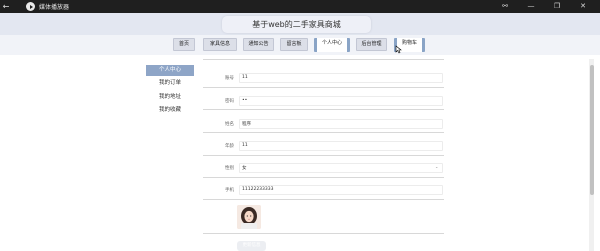 This screenshot has height=251, width=600. I want to click on close-icon: ✕, so click(583, 6).